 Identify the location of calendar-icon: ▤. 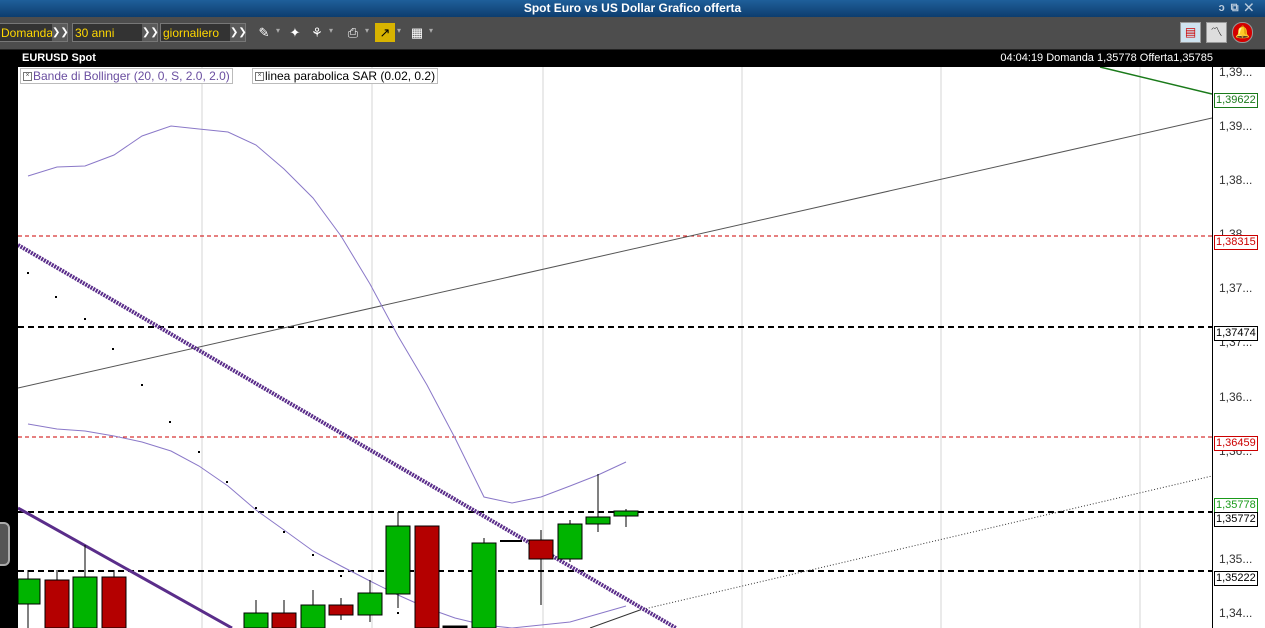
(1190, 32).